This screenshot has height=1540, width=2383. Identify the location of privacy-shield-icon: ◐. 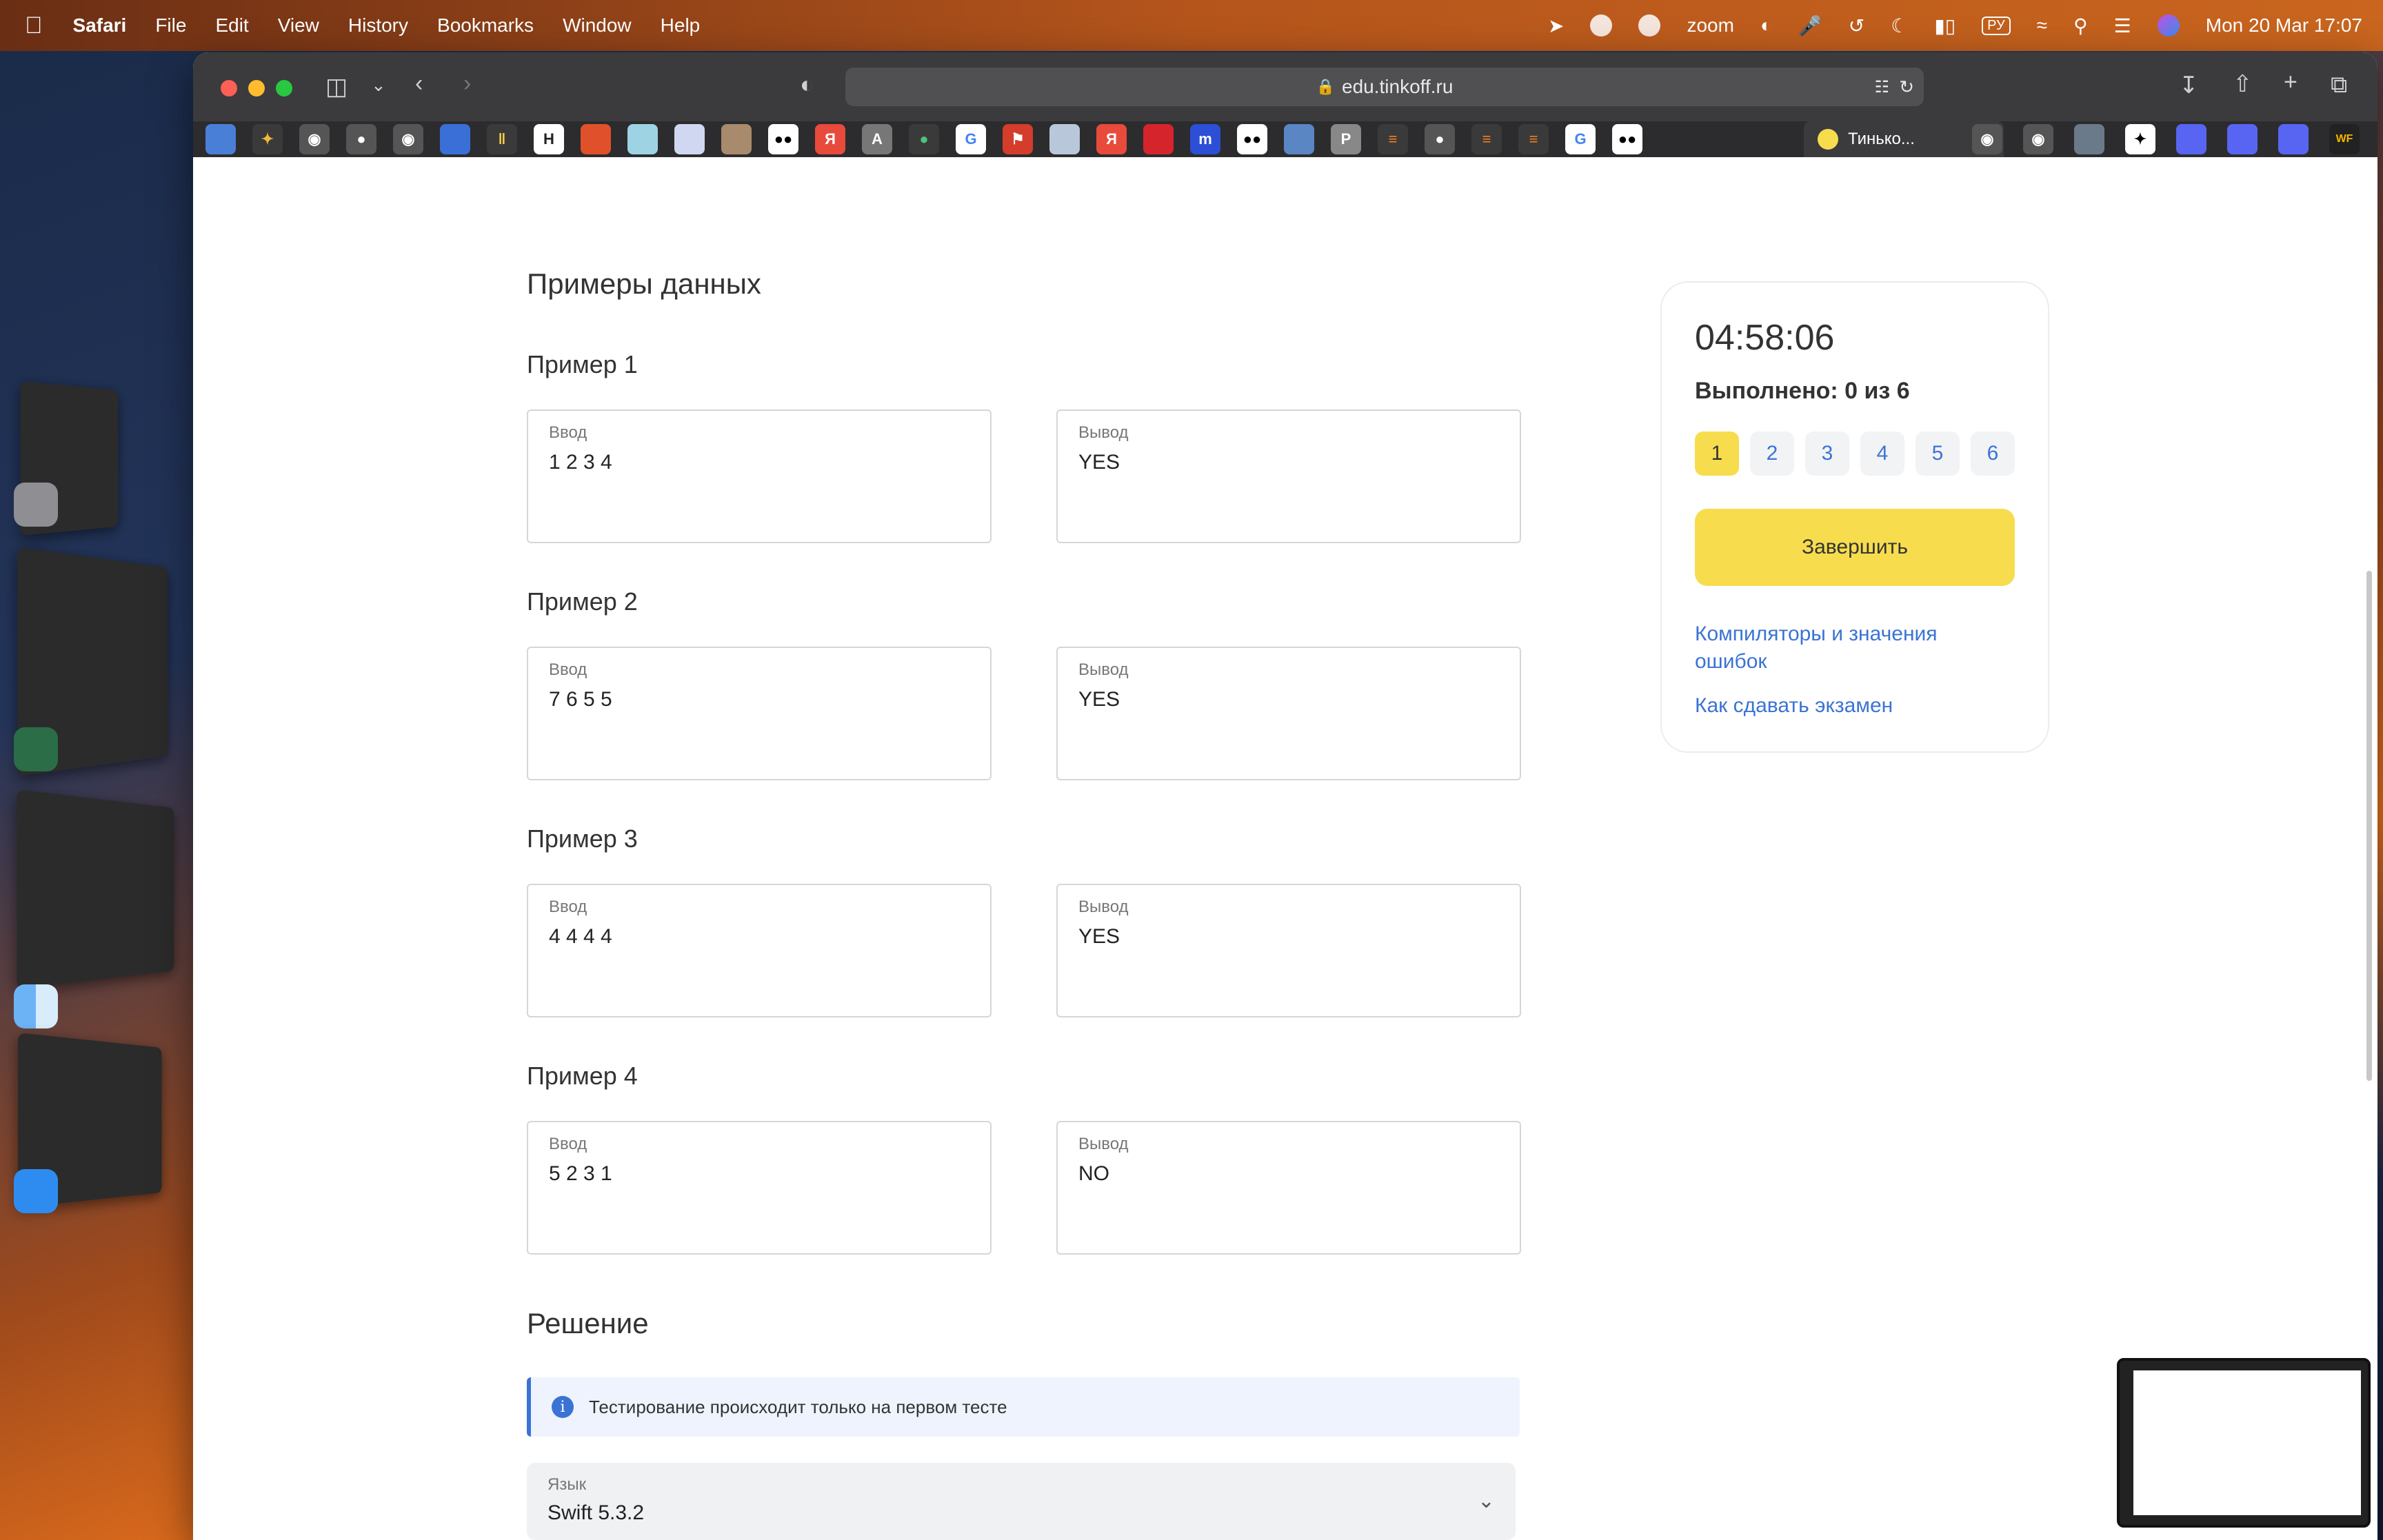
(807, 86).